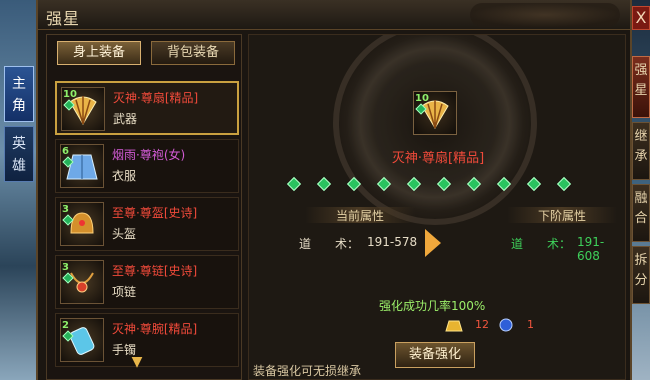  Describe the element at coordinates (591, 249) in the screenshot. I see `next-stat-value: 191-608` at that location.